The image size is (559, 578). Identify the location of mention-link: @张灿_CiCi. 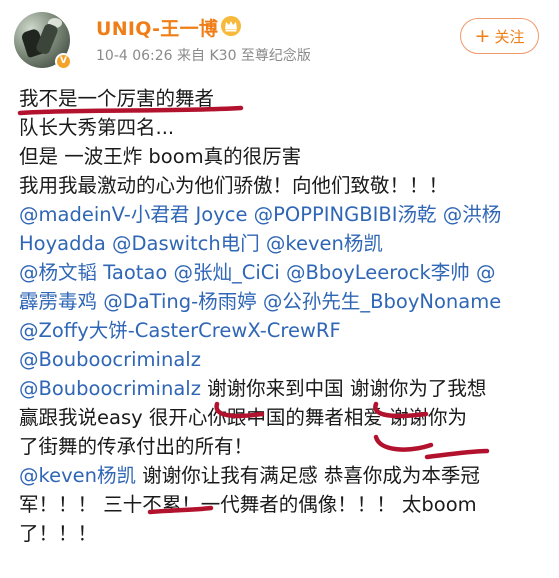
(227, 272).